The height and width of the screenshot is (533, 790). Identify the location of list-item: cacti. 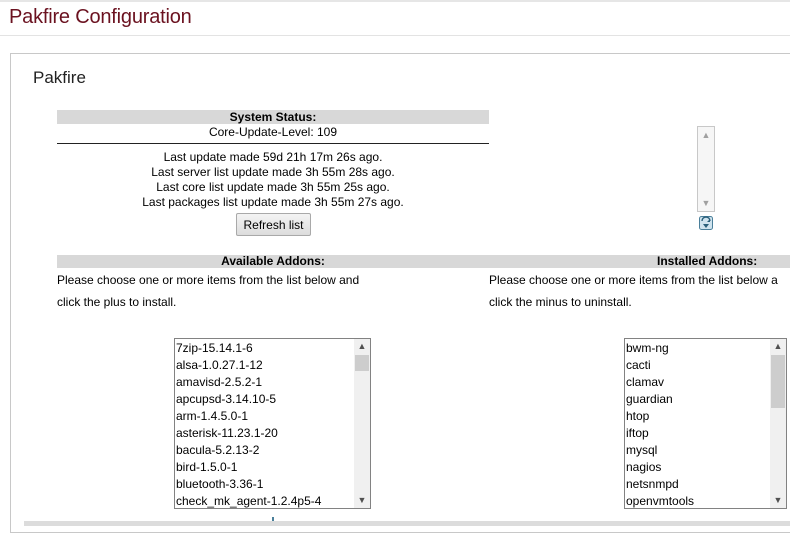
(659, 365).